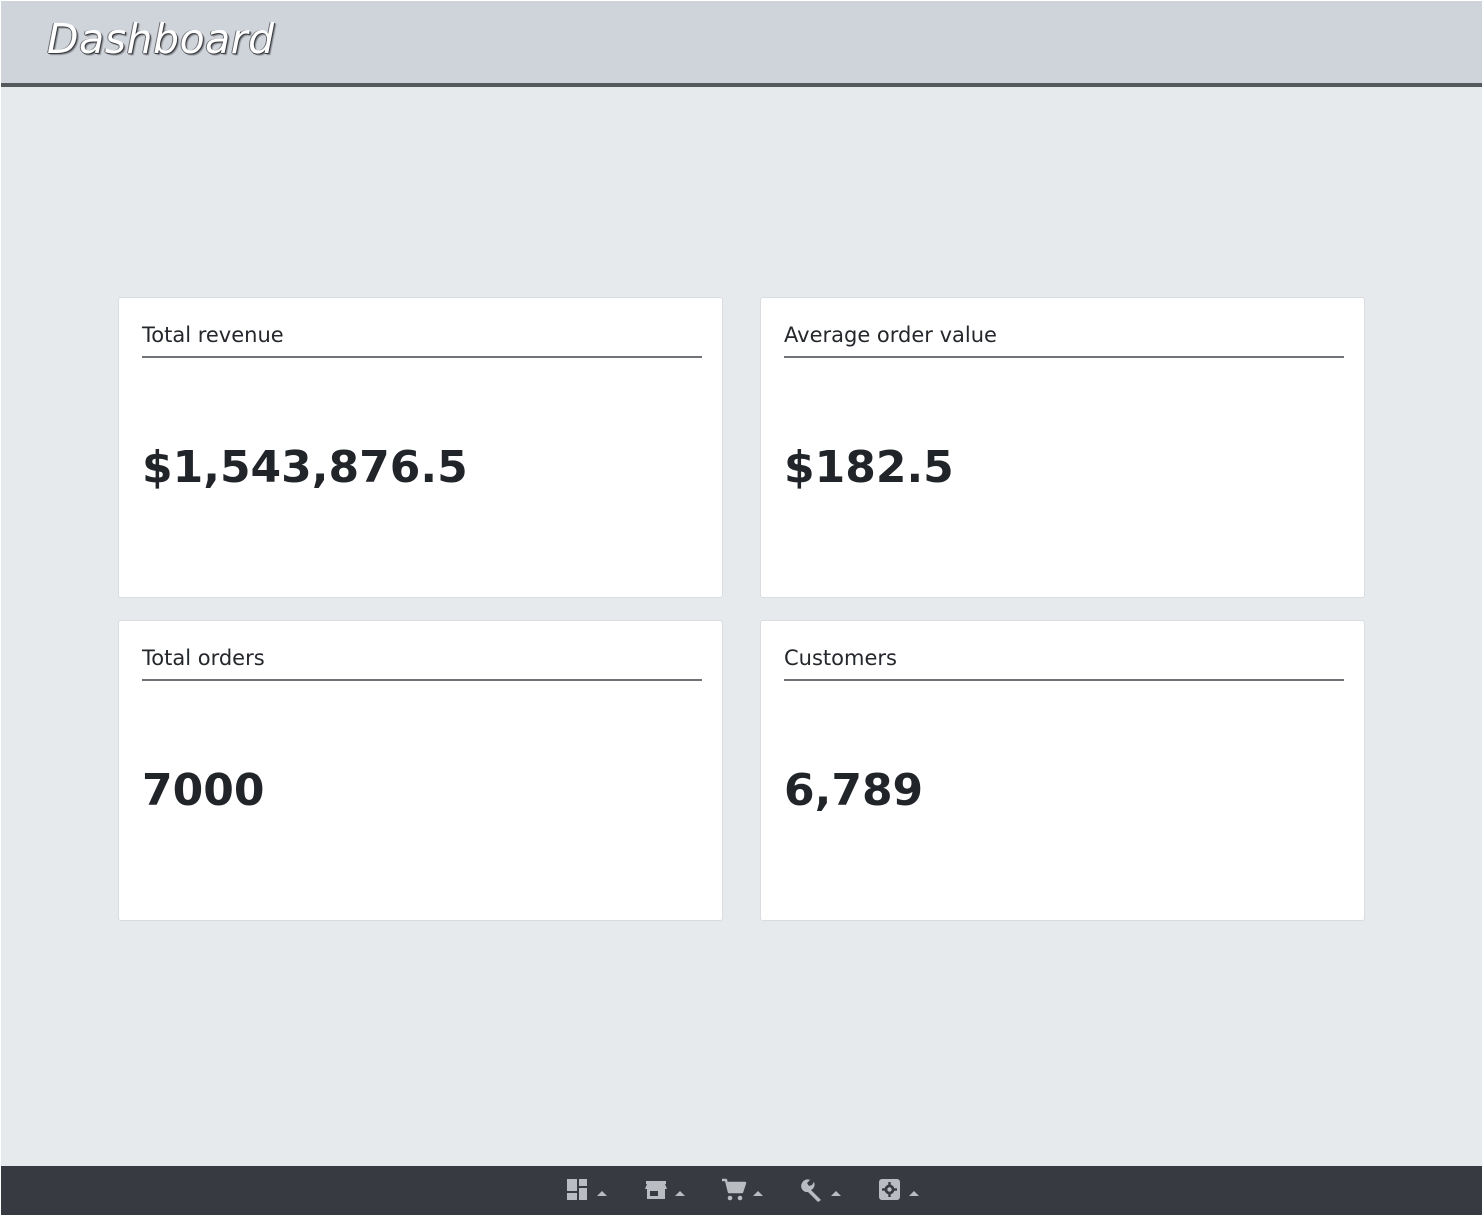 This screenshot has height=1215, width=1482. I want to click on card-total-revenue: Total revenue $1,543,876.5, so click(420, 447).